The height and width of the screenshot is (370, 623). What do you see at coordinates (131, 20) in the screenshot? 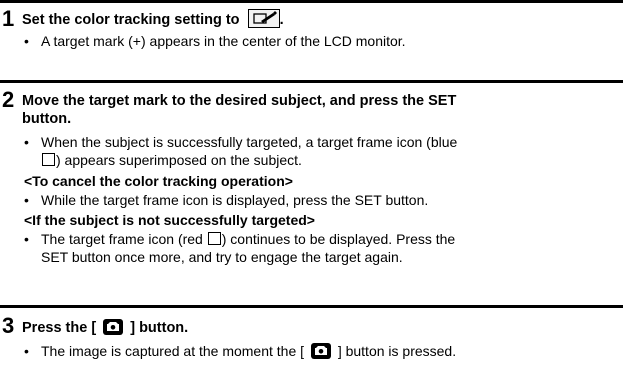
I see `step-1-title-text: Set the color tracking setting to` at bounding box center [131, 20].